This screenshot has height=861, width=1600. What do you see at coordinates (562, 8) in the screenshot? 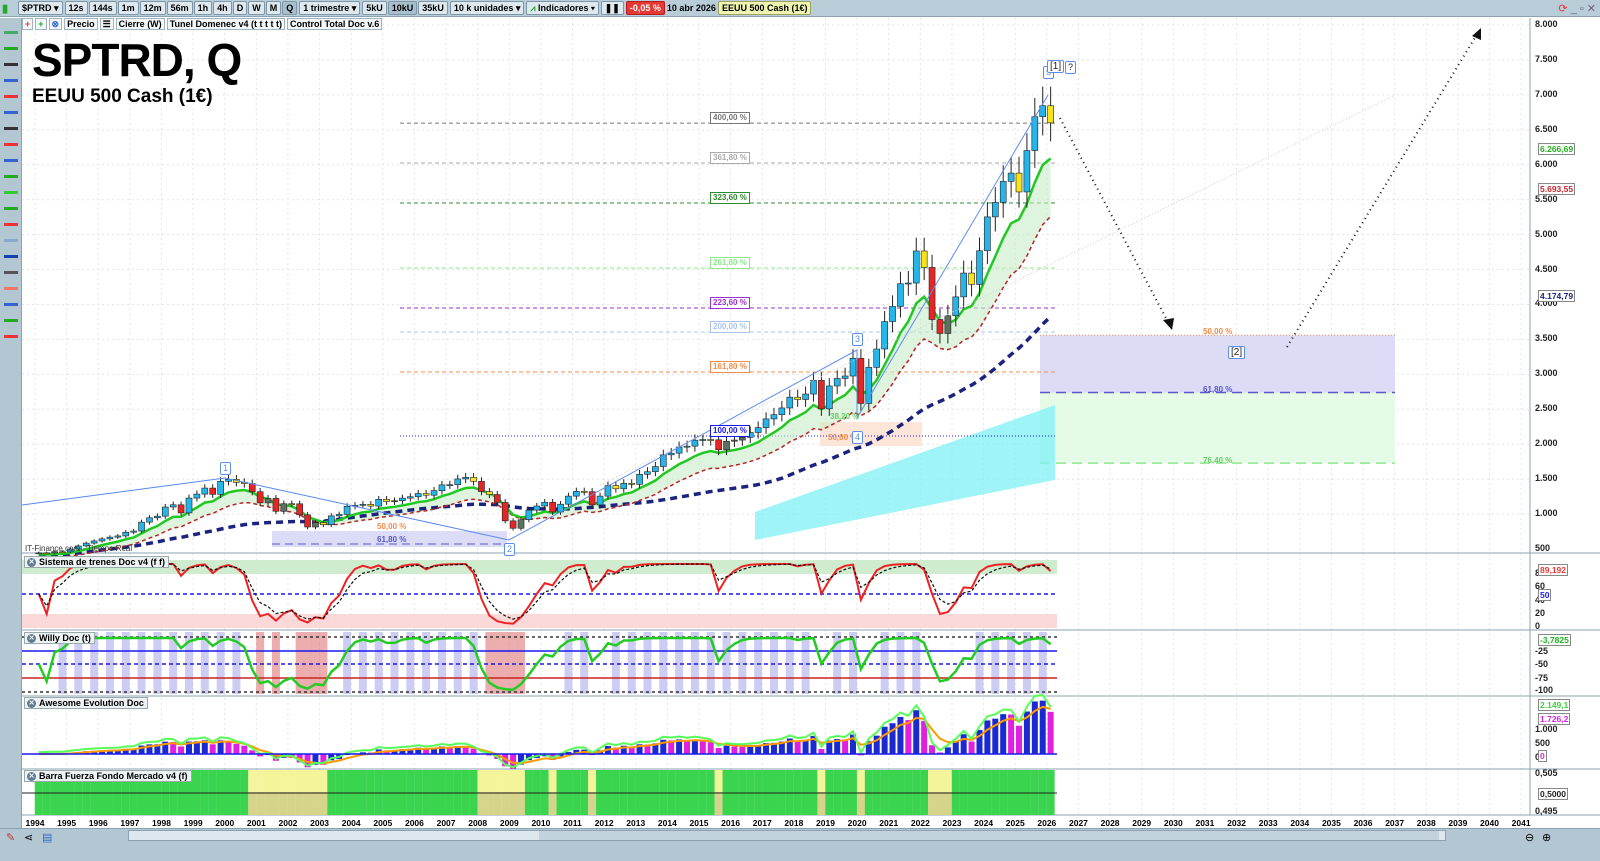
I see `indicators-button: ⩘ Indicadores ▾` at bounding box center [562, 8].